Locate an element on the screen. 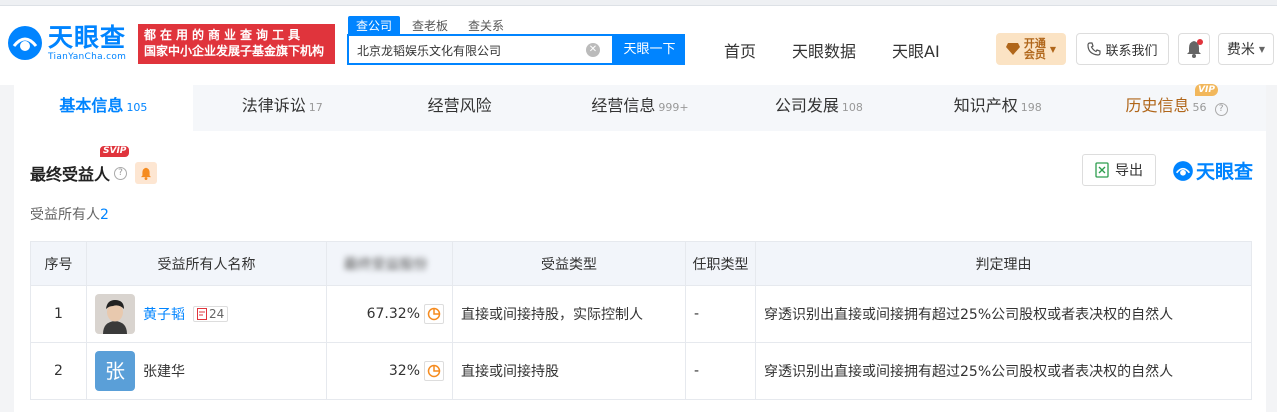 This screenshot has height=412, width=1277. tab-count: 56 is located at coordinates (1199, 107).